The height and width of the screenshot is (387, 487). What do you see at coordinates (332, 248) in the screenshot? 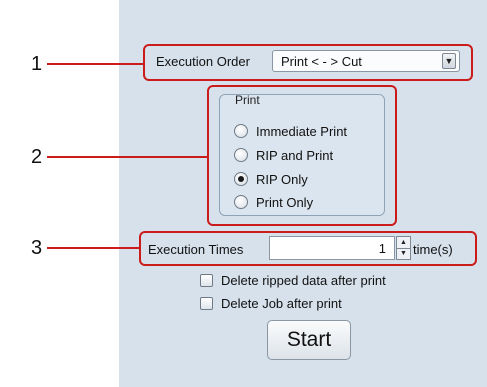
I see `execution-times-input: 1` at bounding box center [332, 248].